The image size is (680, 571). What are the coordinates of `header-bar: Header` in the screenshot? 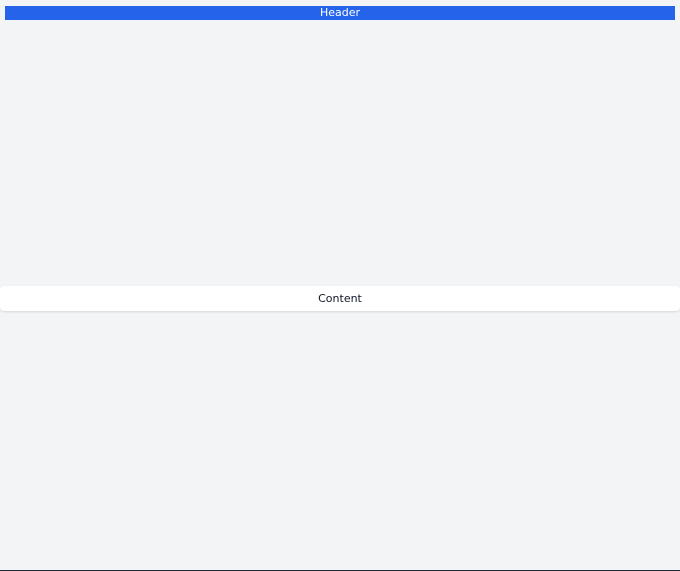 It's located at (340, 13).